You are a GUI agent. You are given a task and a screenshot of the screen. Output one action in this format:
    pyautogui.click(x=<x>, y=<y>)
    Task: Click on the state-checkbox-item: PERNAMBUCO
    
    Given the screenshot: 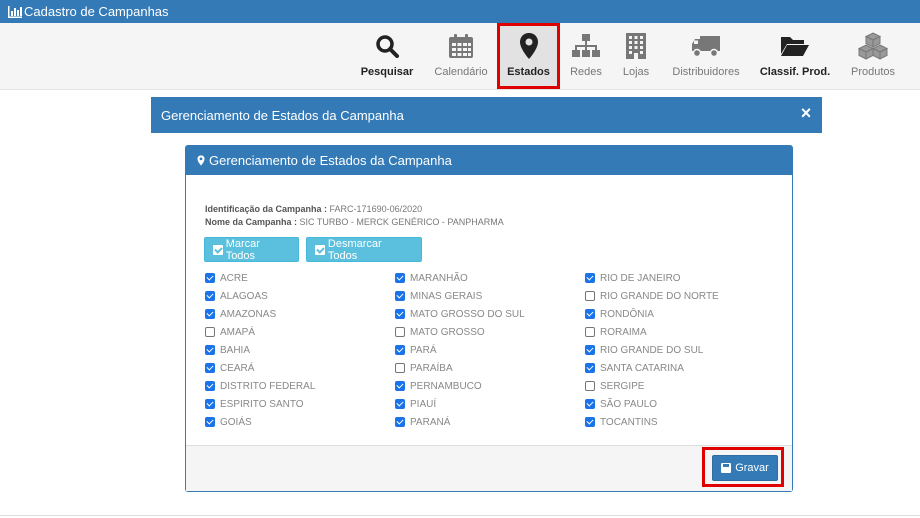 What is the action you would take?
    pyautogui.click(x=495, y=386)
    